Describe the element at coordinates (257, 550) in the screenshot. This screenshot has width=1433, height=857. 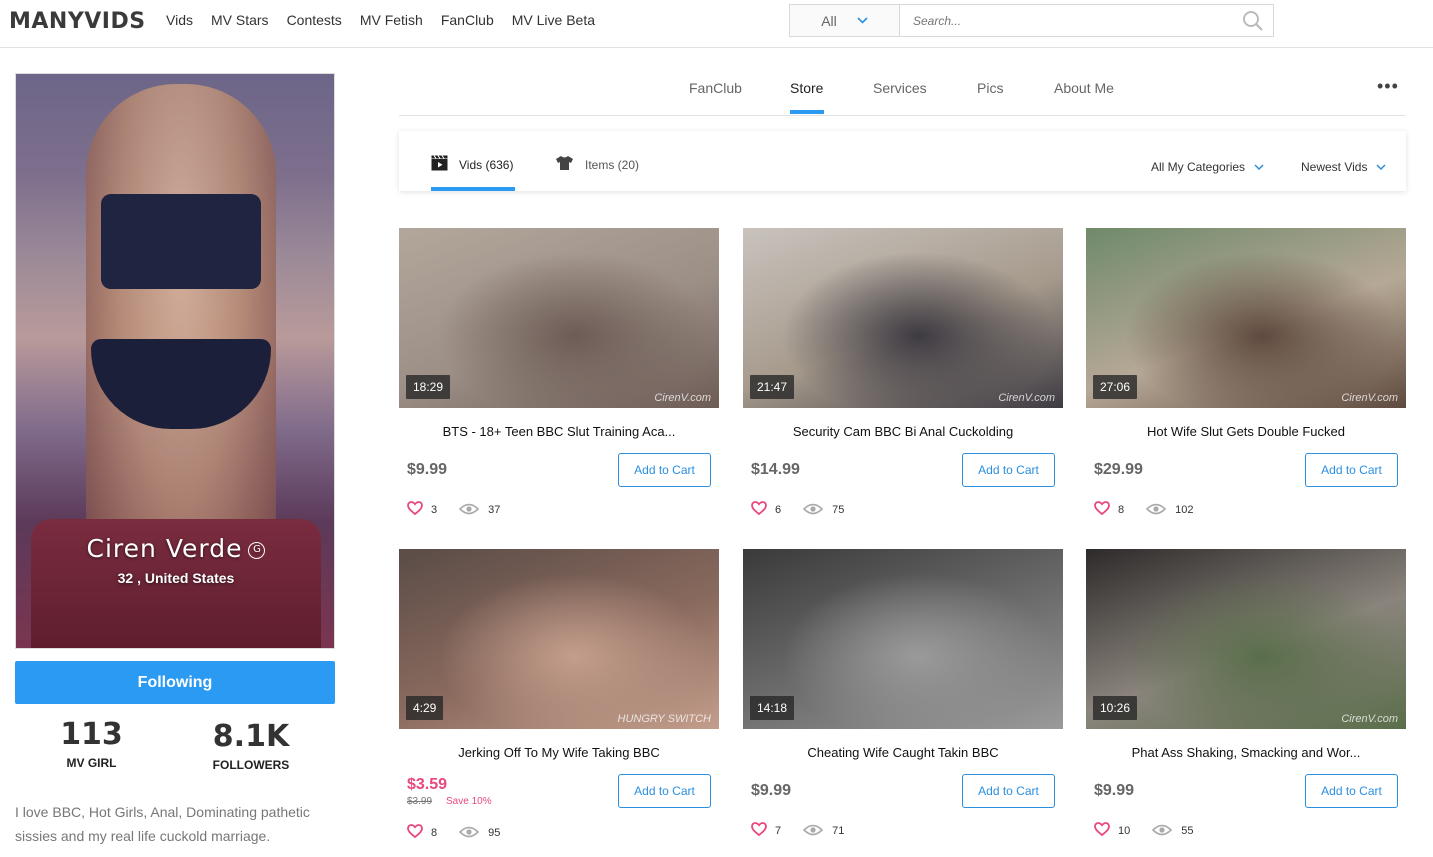
I see `verified-badge-icon: G` at that location.